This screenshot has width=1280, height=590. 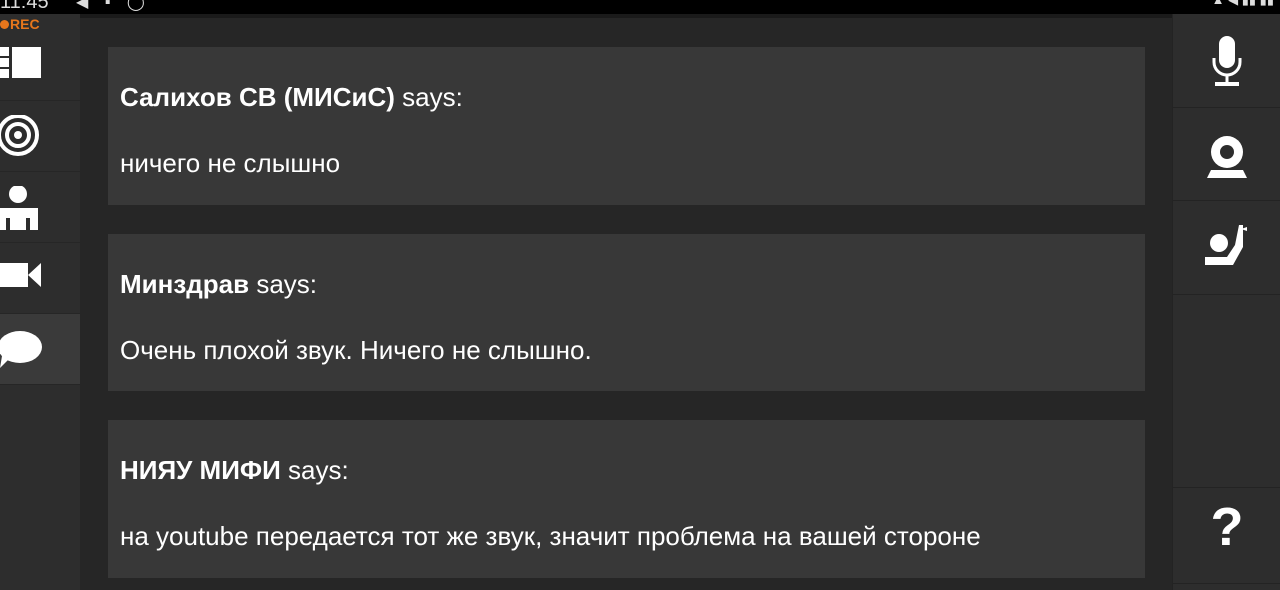 What do you see at coordinates (626, 16) in the screenshot?
I see `divider` at bounding box center [626, 16].